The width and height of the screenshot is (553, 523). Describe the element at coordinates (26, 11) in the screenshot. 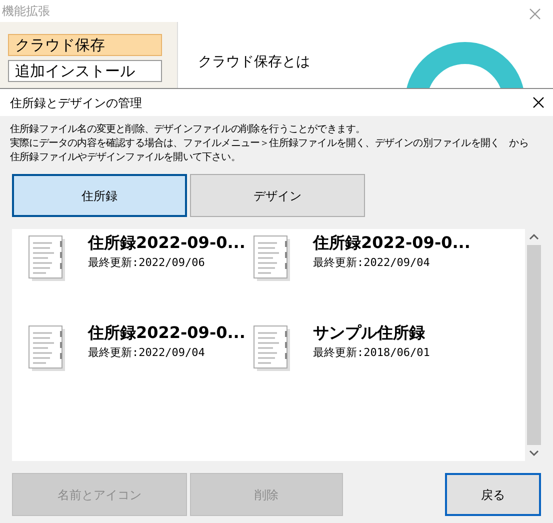

I see `window-title: 機能拡張` at that location.